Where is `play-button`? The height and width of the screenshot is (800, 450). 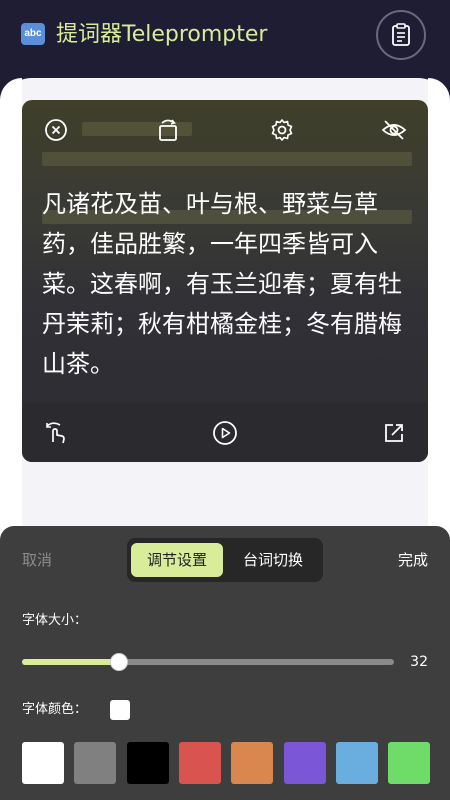
play-button is located at coordinates (225, 433).